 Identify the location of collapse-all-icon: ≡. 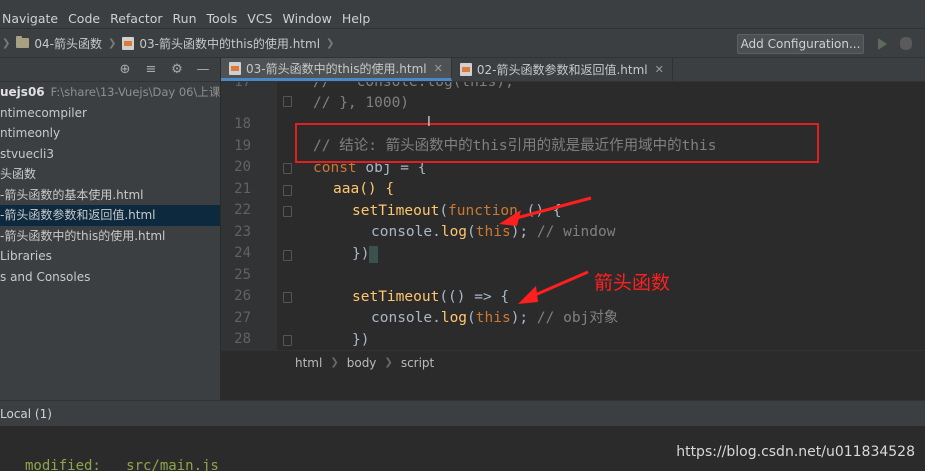
(151, 69).